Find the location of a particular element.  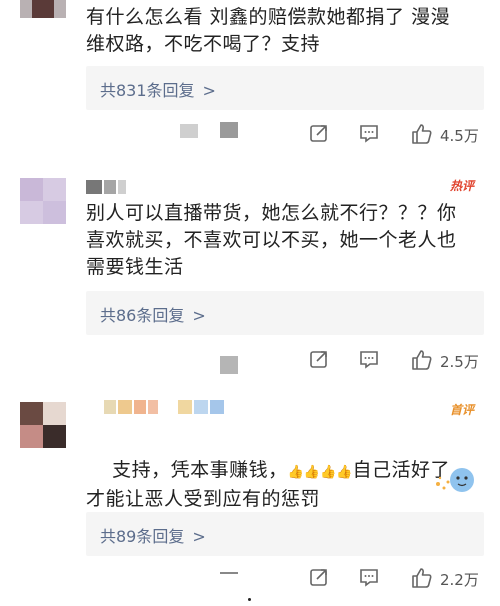

view-replies-link: 共831条回复 > is located at coordinates (158, 89).